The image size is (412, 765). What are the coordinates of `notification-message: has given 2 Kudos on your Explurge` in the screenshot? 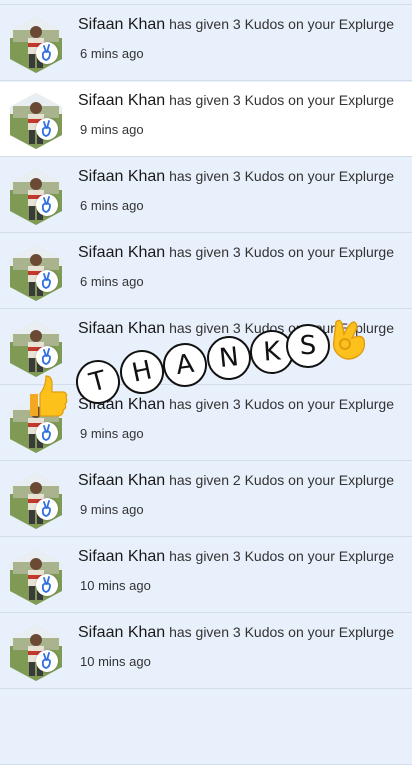 It's located at (282, 480).